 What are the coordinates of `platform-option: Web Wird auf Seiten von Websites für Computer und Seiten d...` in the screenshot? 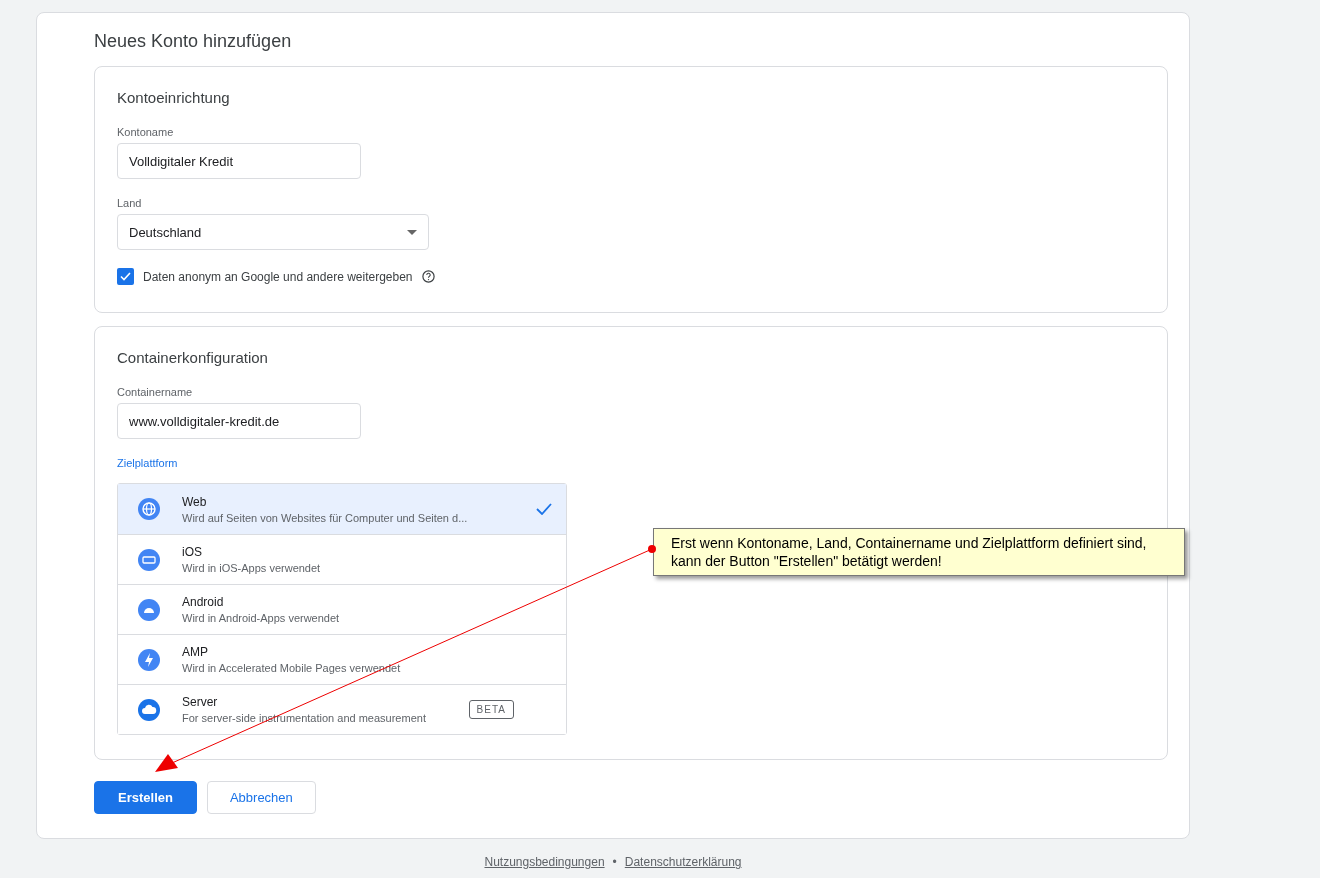 It's located at (342, 509).